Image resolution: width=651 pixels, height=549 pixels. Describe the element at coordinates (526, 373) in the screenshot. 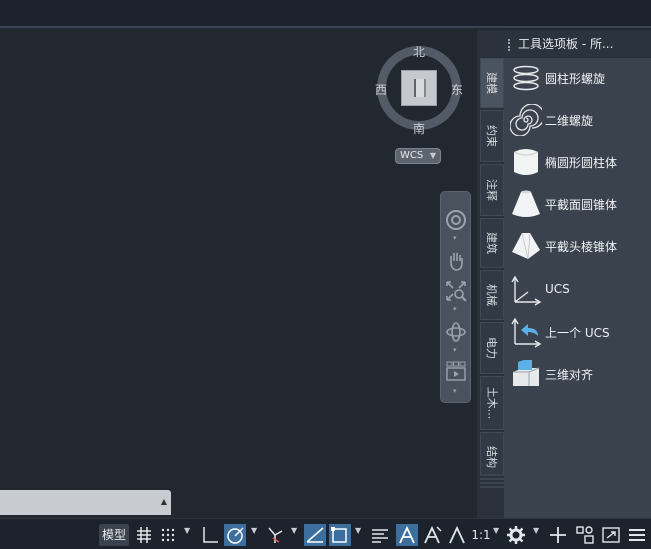

I see `3d-align-icon` at that location.